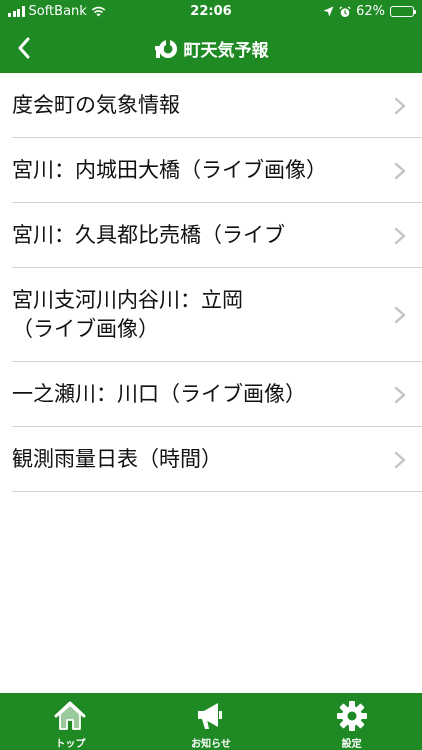  What do you see at coordinates (117, 459) in the screenshot?
I see `list-item-label: 観測雨量日表（時間）` at bounding box center [117, 459].